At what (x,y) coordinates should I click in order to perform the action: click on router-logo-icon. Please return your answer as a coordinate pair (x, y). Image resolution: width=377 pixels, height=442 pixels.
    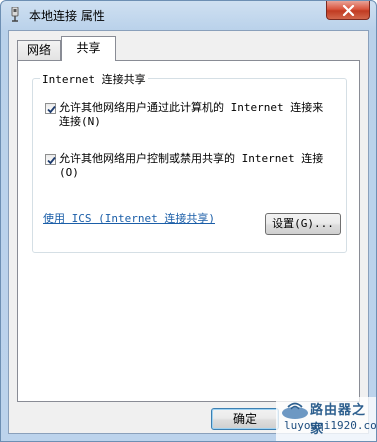
    Looking at the image, I should click on (295, 410).